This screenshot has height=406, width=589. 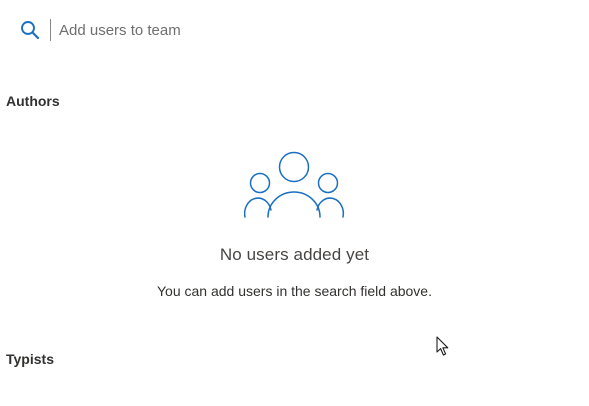 What do you see at coordinates (442, 346) in the screenshot?
I see `mouse-pointer-icon` at bounding box center [442, 346].